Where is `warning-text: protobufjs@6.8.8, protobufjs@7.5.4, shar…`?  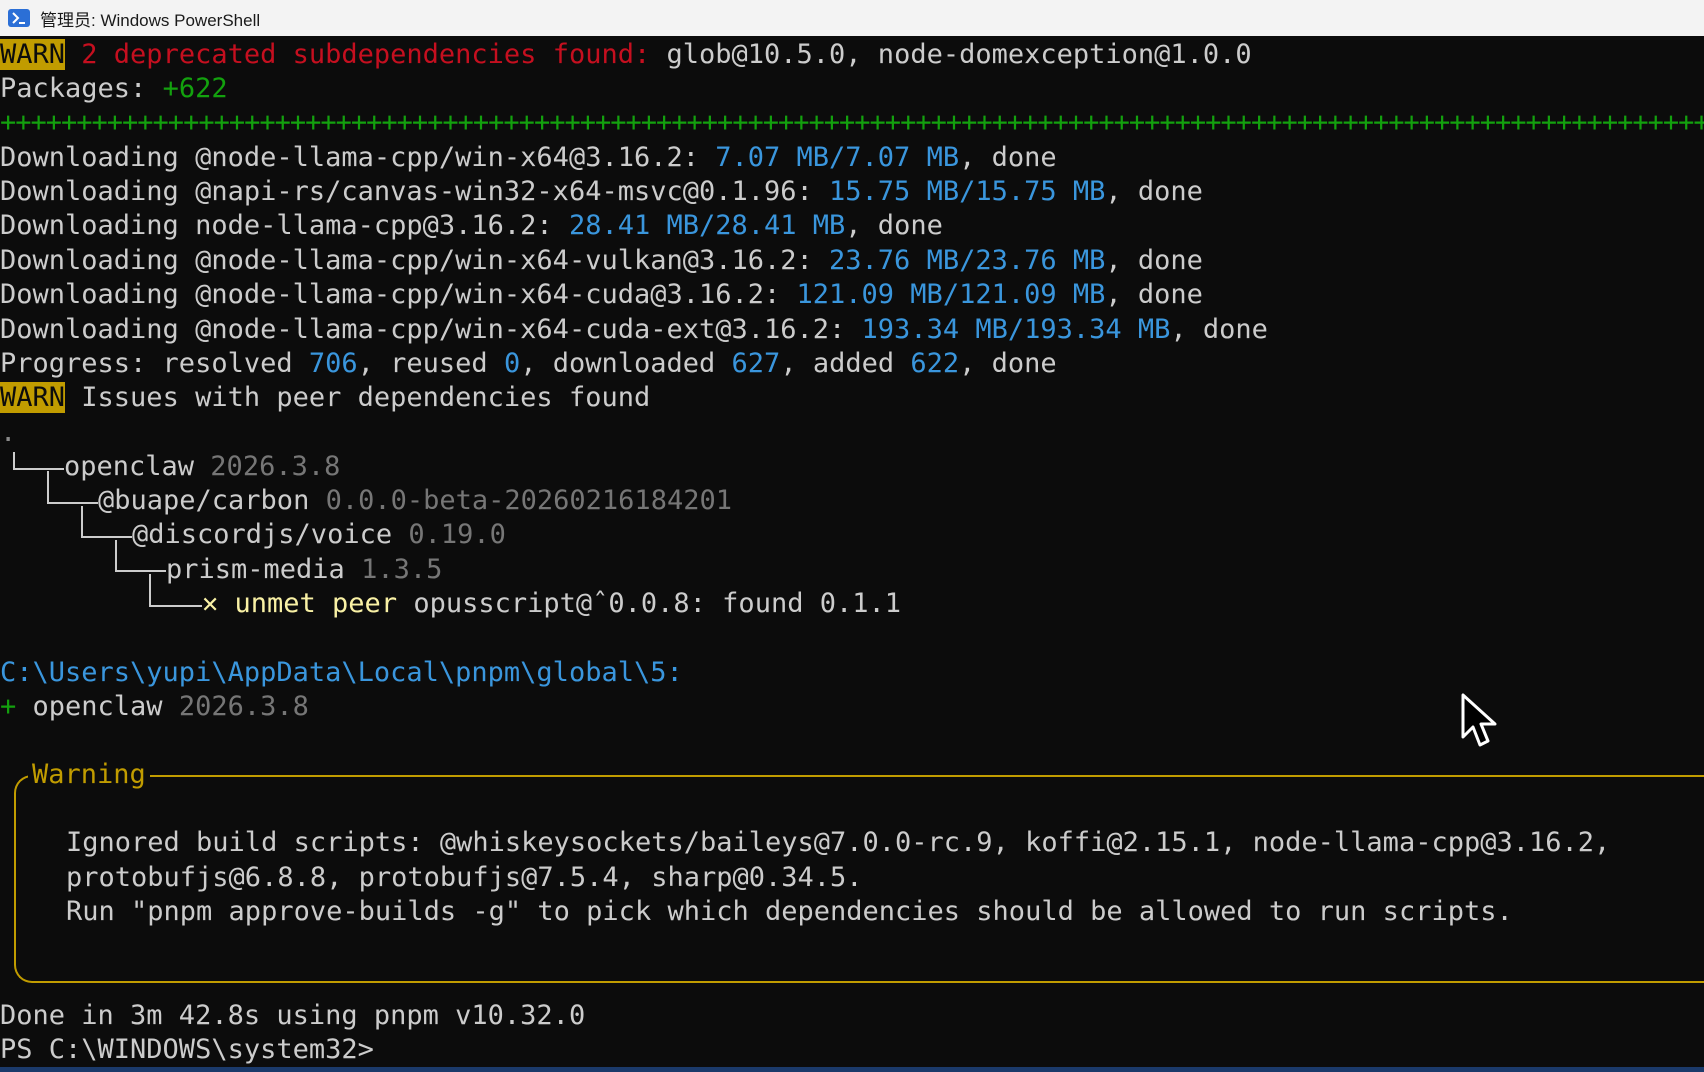
warning-text: protobufjs@6.8.8, protobufjs@7.5.4, shar… is located at coordinates (464, 877).